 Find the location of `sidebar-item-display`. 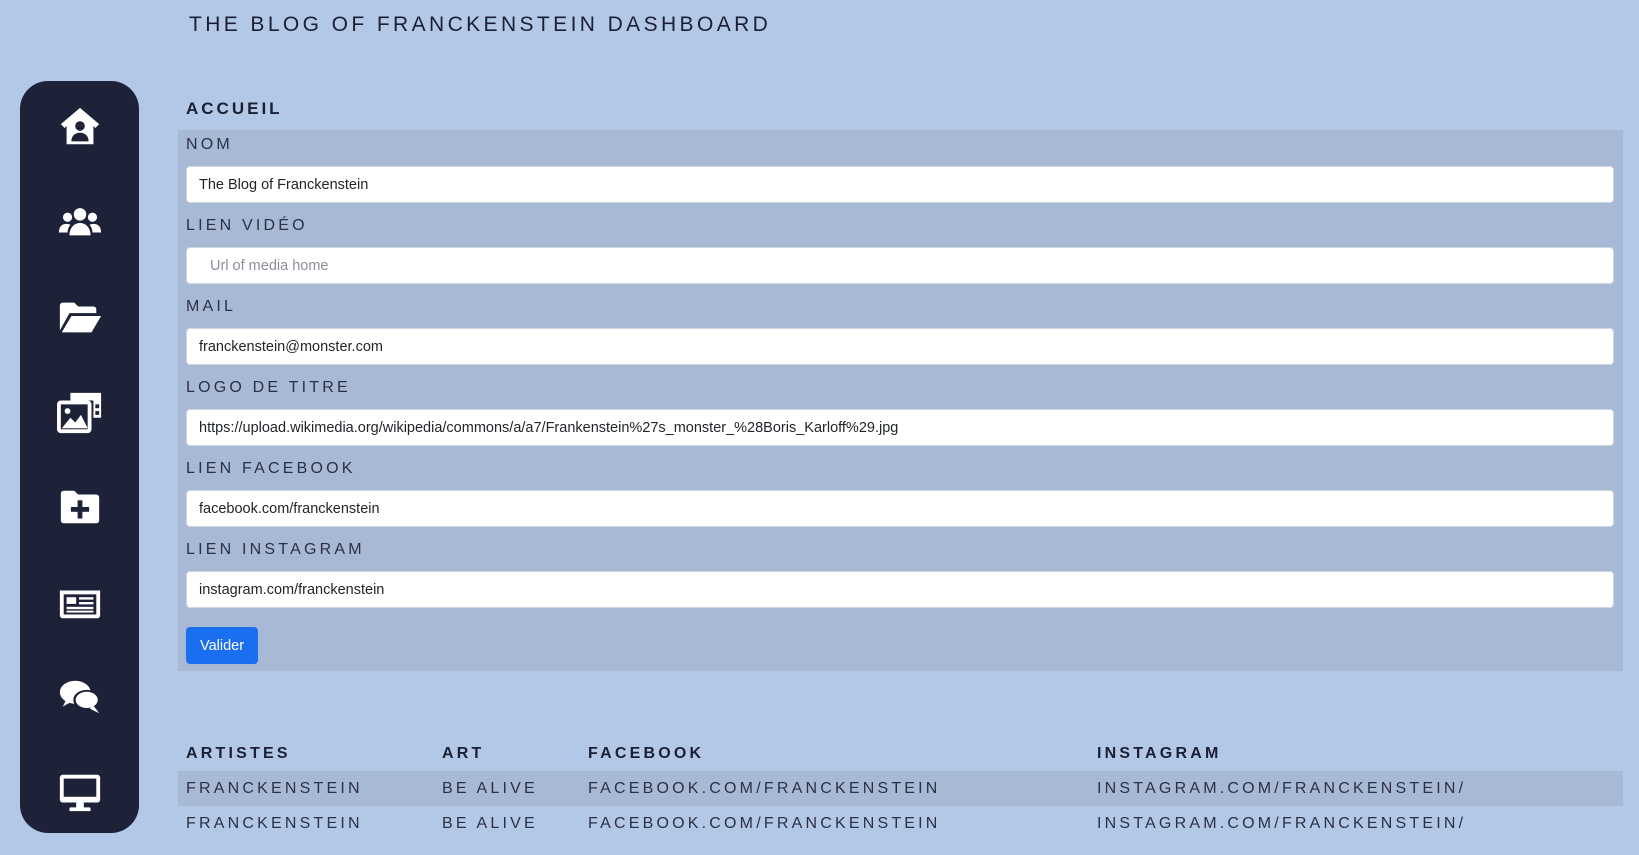

sidebar-item-display is located at coordinates (79, 792).